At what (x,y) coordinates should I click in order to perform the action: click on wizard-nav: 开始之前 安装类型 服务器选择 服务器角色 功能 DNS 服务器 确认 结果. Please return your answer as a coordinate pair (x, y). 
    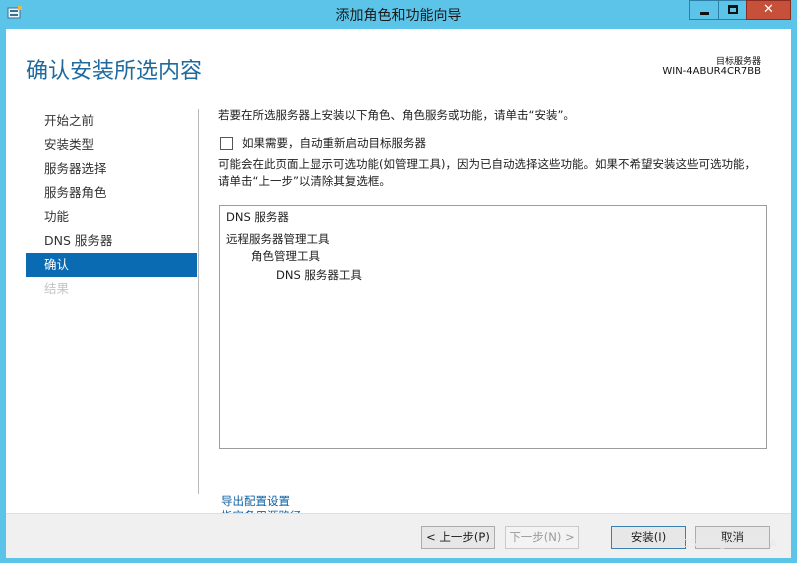
    Looking at the image, I should click on (111, 205).